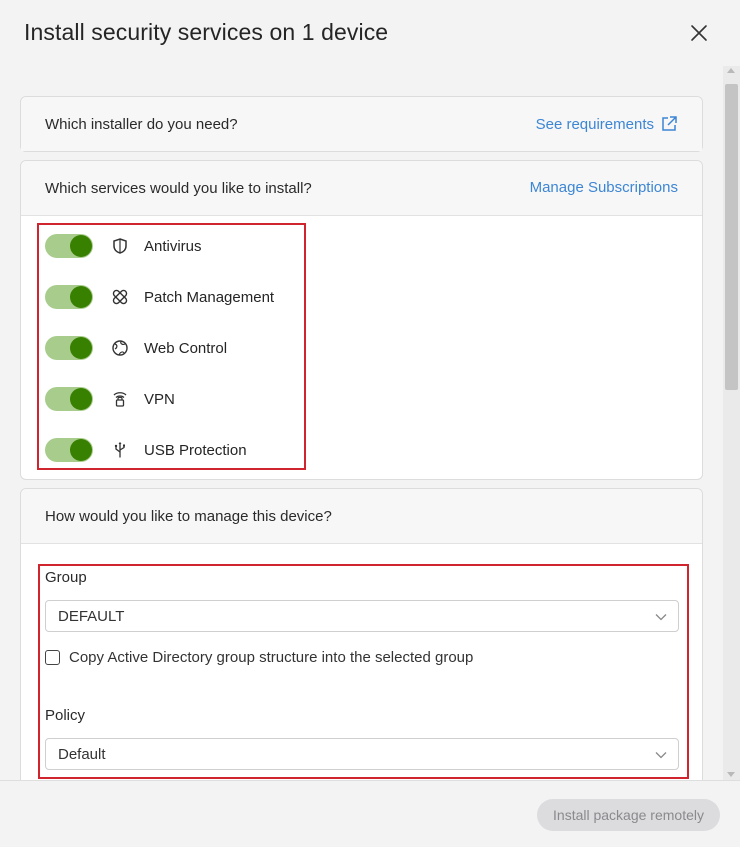  Describe the element at coordinates (173, 246) in the screenshot. I see `service-label: Antivirus` at that location.